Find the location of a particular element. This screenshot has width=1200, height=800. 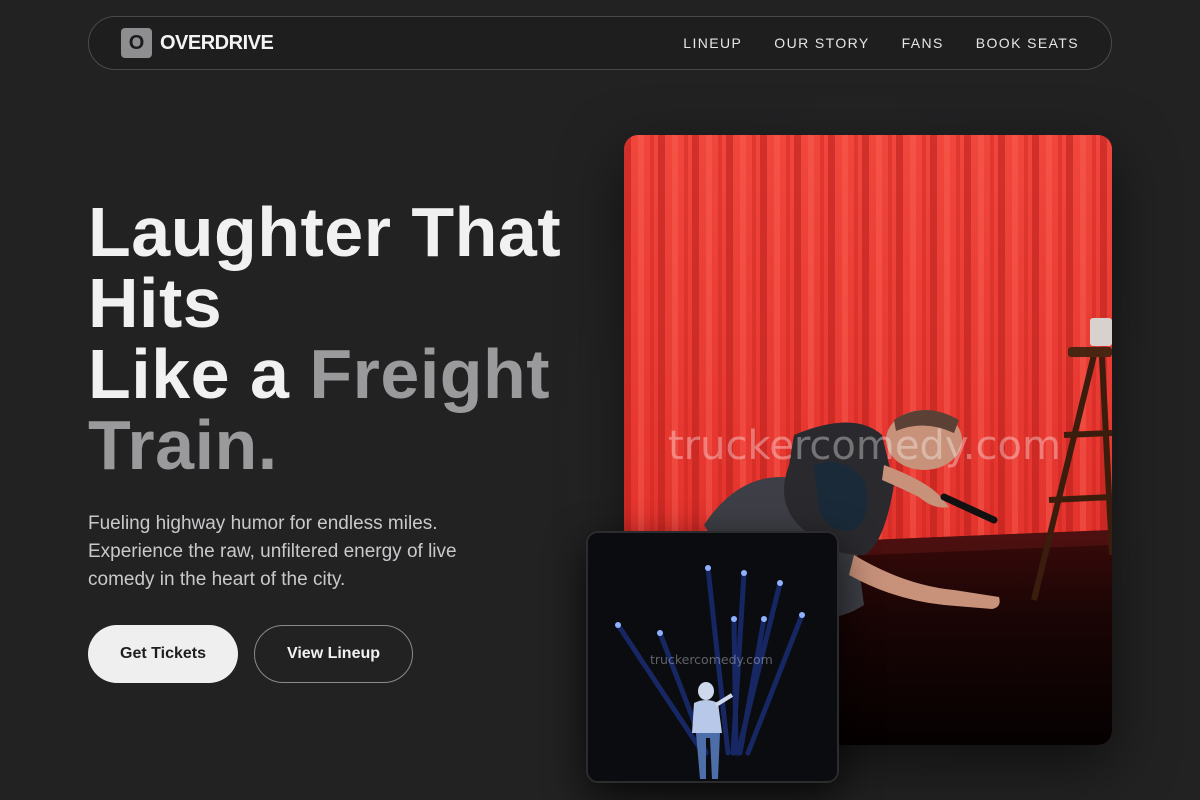

view-lineup-button: View Lineup is located at coordinates (333, 654).